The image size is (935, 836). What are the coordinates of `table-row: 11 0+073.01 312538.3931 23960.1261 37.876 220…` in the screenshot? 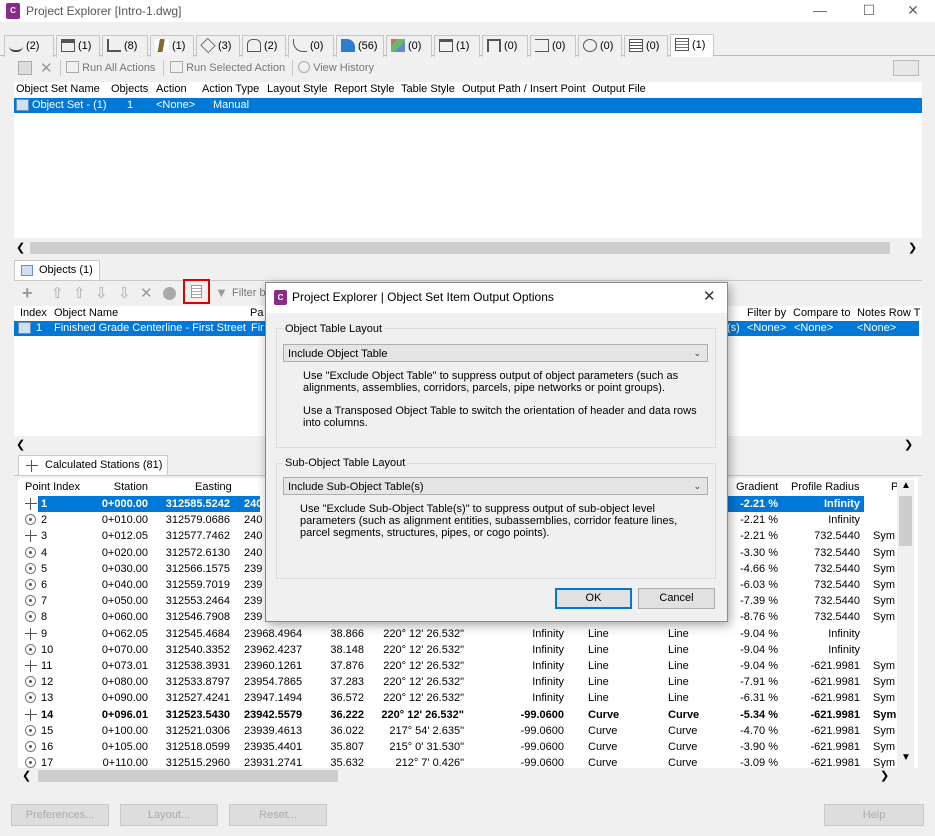 It's located at (468, 666).